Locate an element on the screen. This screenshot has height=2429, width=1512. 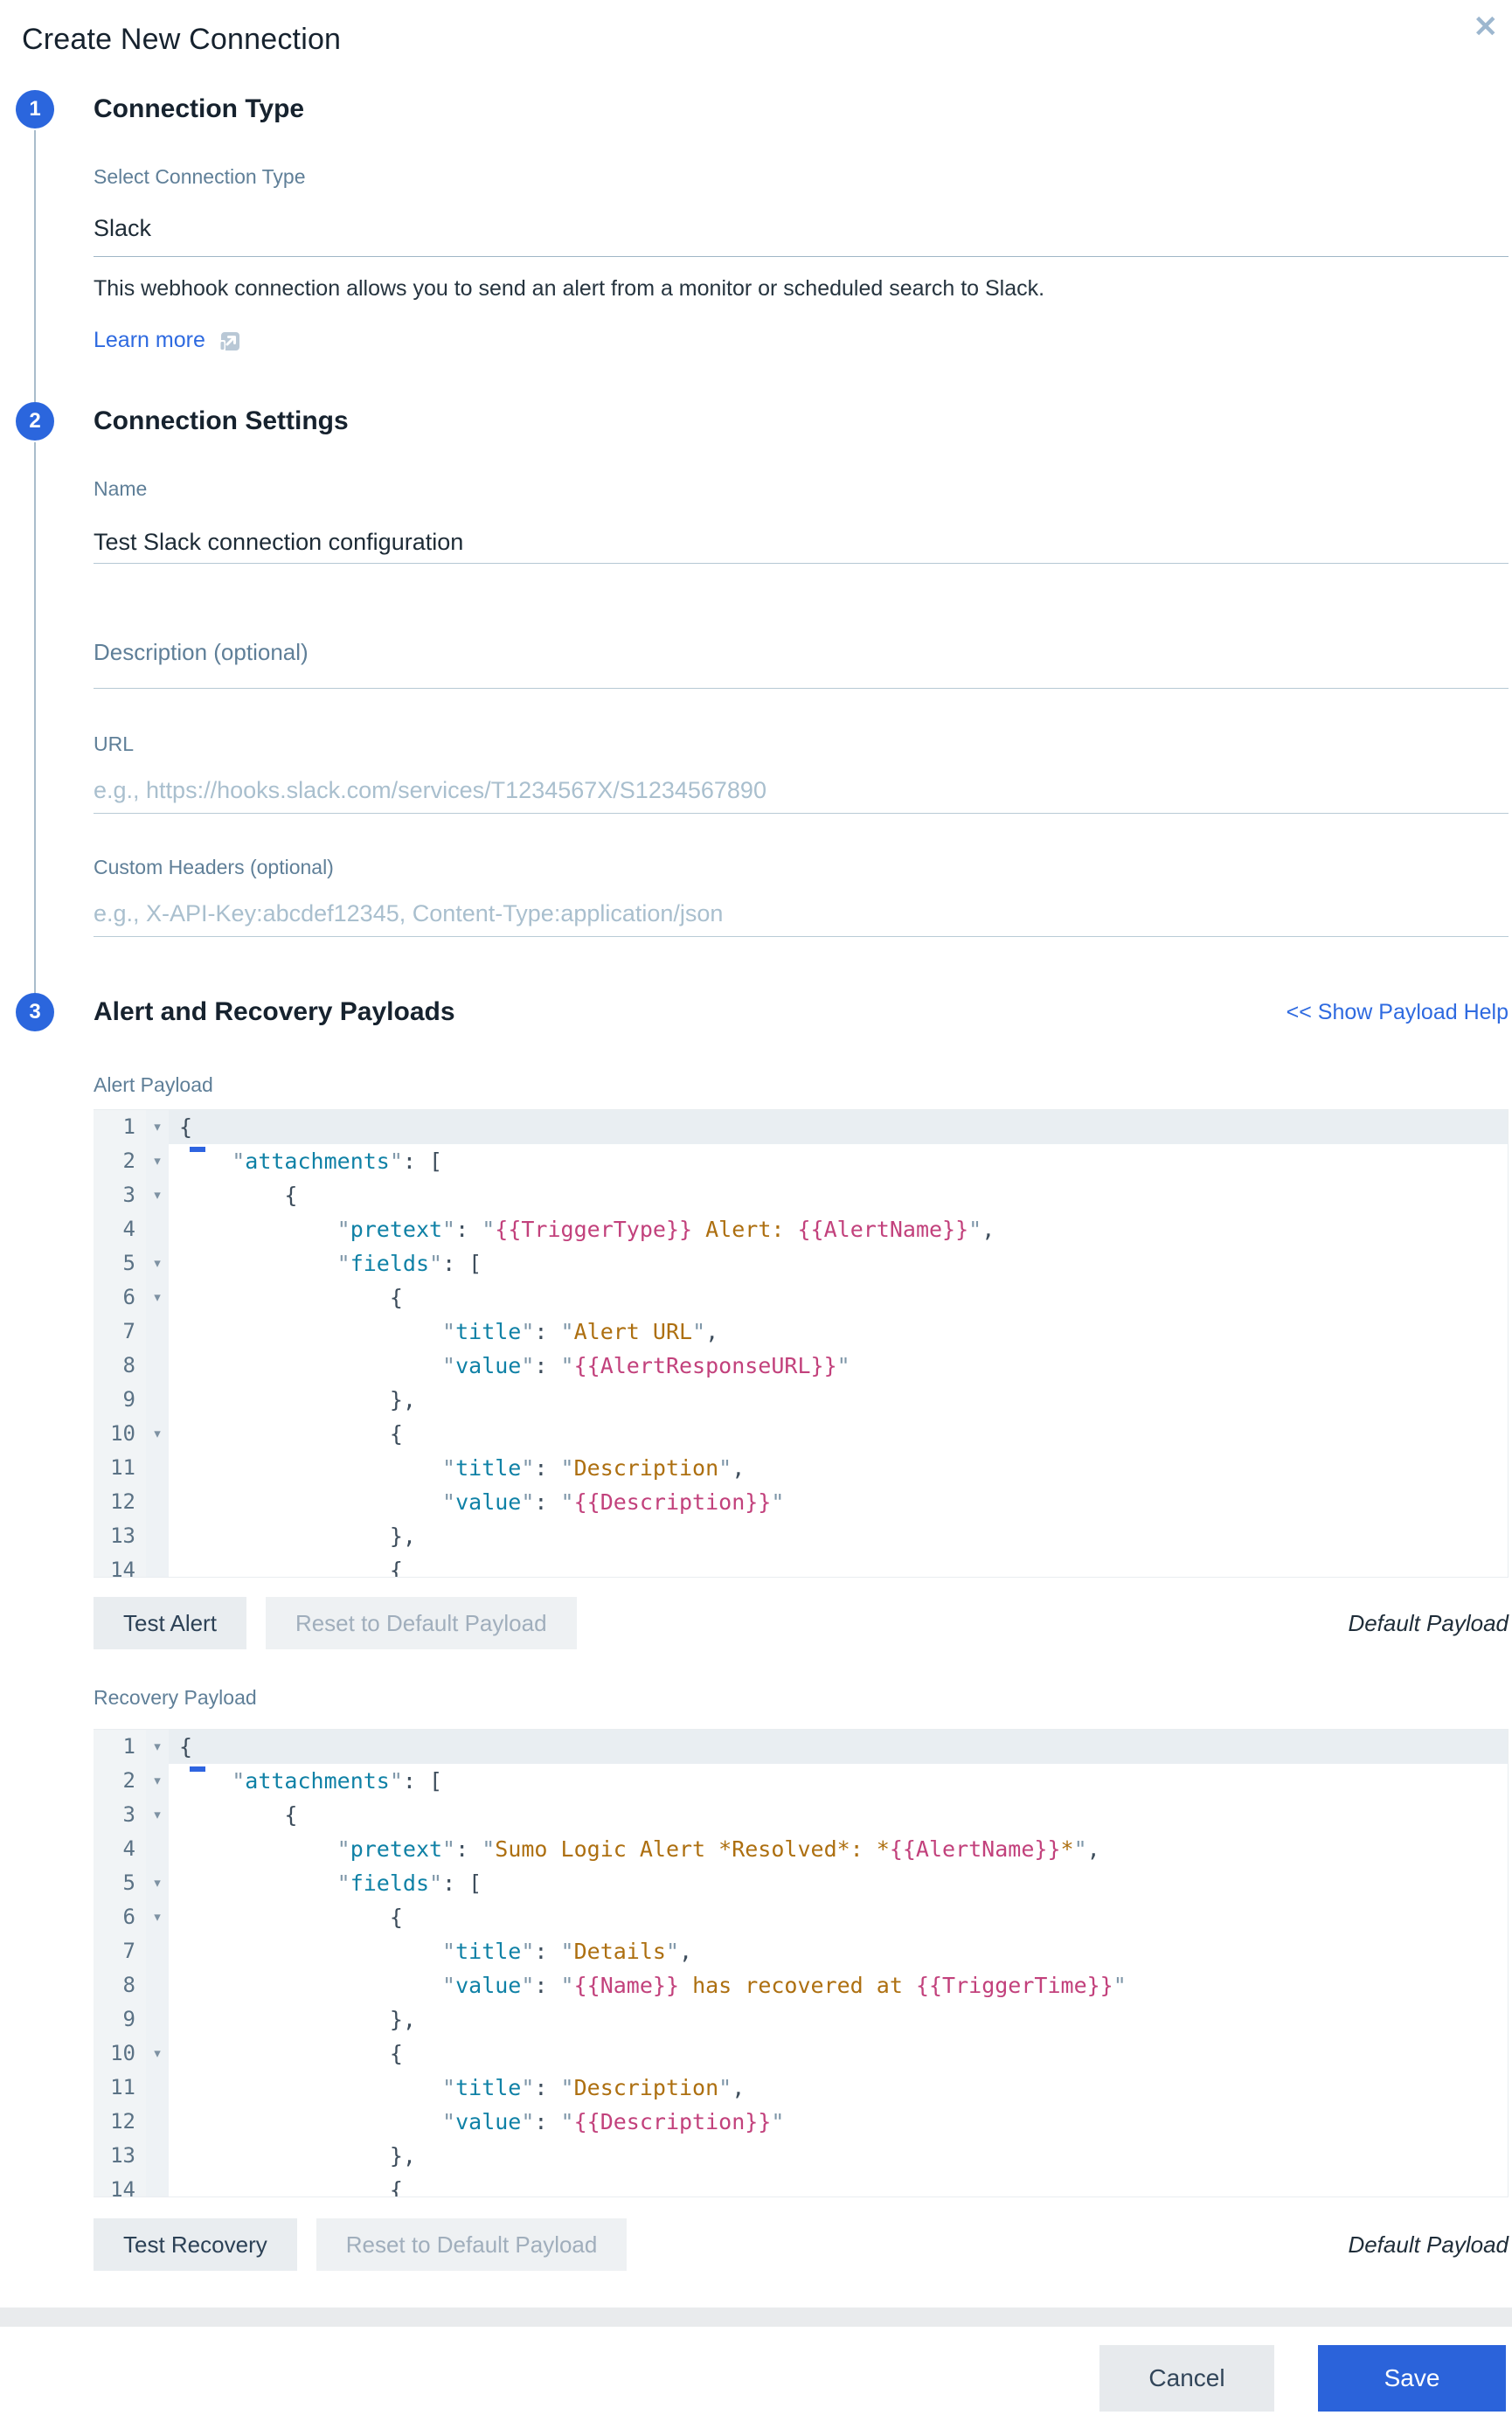
custom-headers-input is located at coordinates (801, 915).